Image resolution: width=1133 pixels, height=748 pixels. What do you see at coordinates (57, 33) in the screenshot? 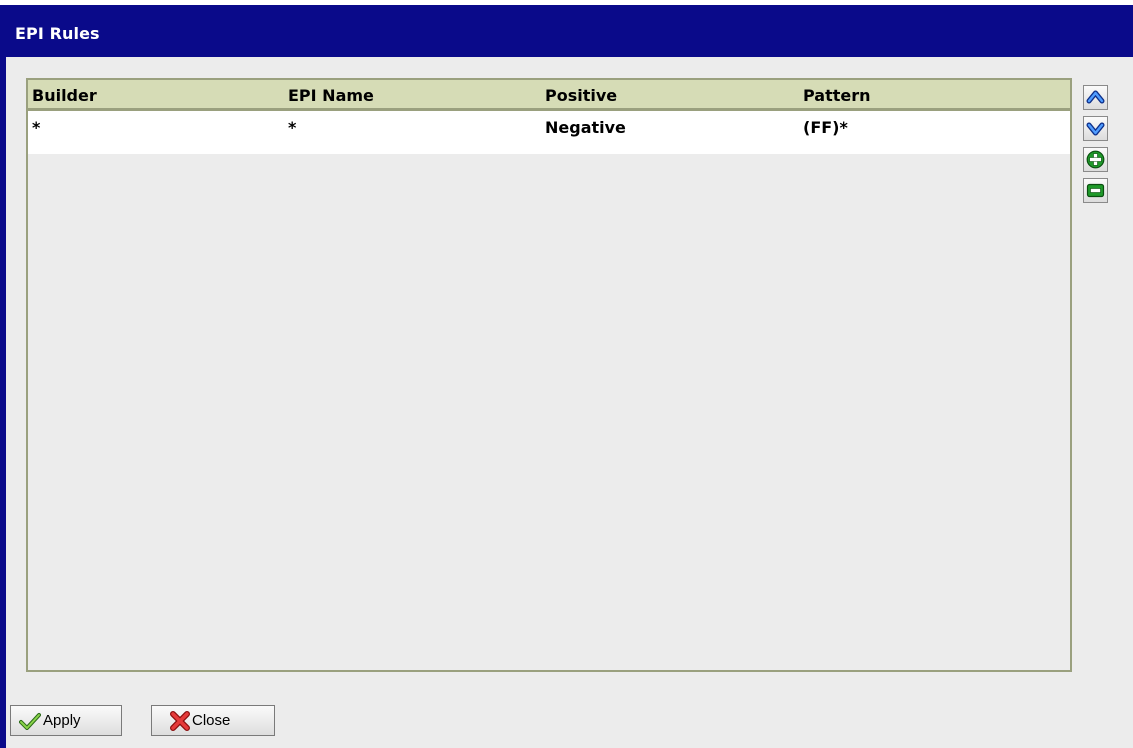
I see `window-title: EPI Rules` at bounding box center [57, 33].